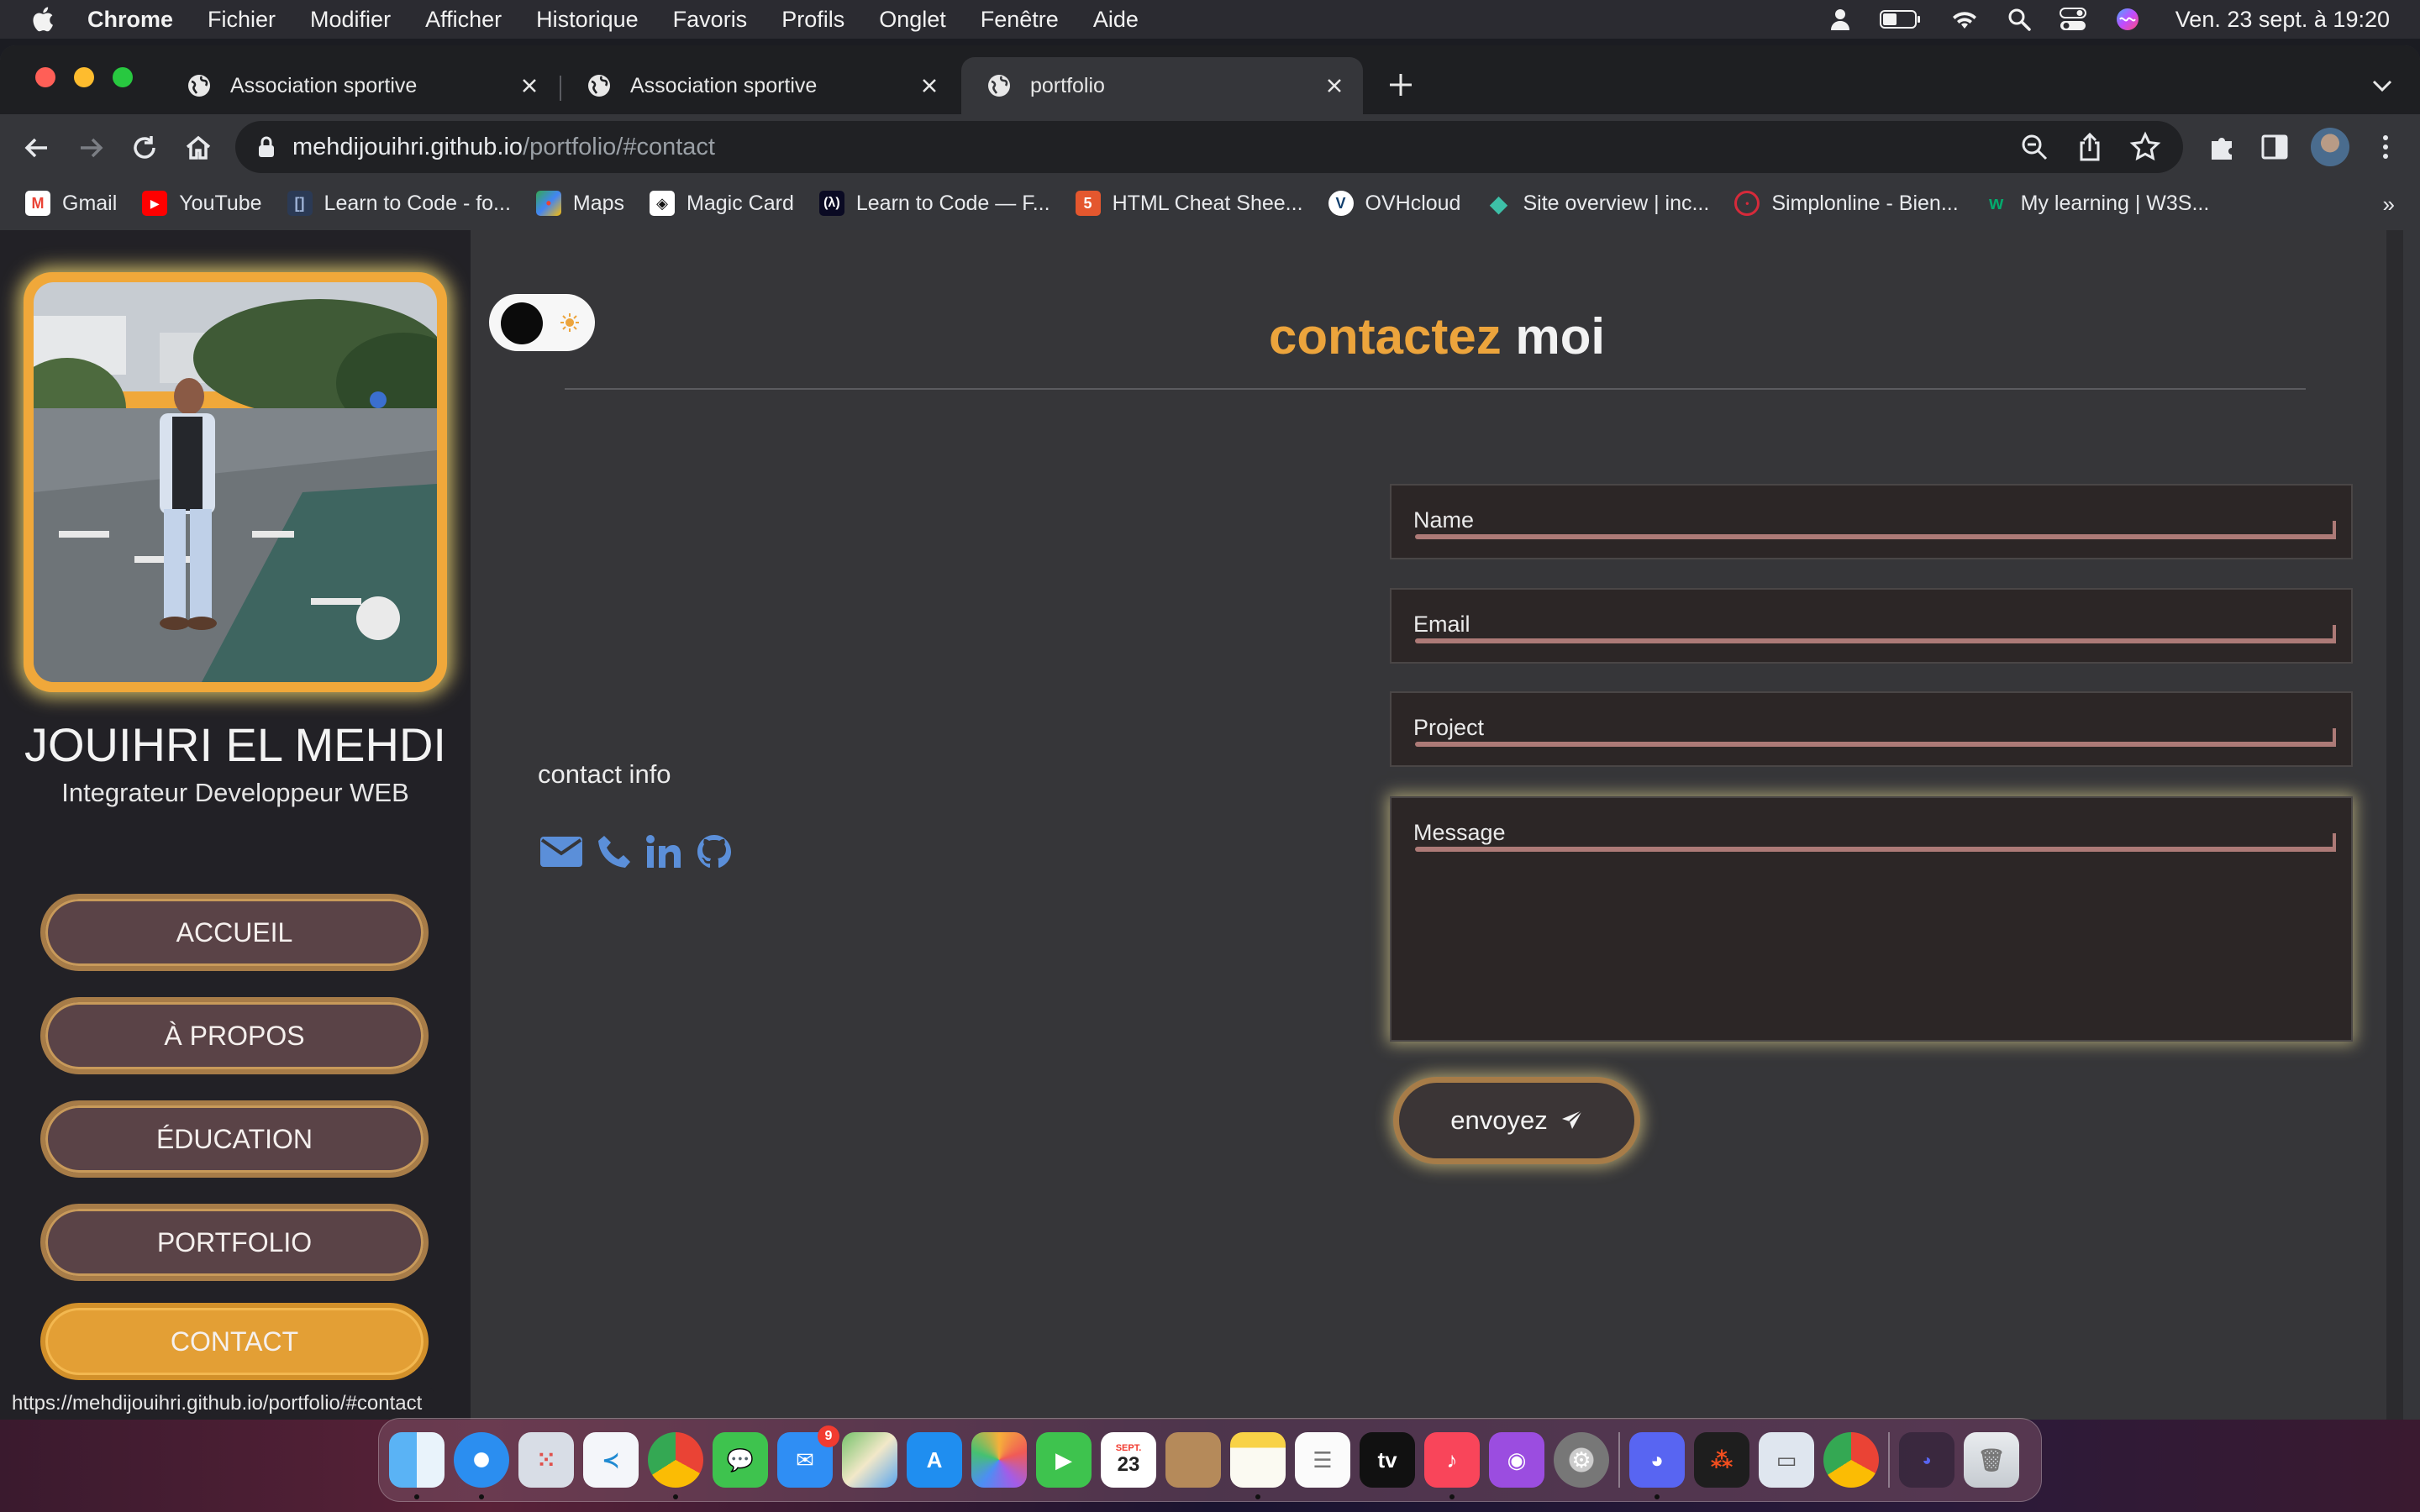 The image size is (2420, 1512). What do you see at coordinates (266, 147) in the screenshot?
I see `lock-icon` at bounding box center [266, 147].